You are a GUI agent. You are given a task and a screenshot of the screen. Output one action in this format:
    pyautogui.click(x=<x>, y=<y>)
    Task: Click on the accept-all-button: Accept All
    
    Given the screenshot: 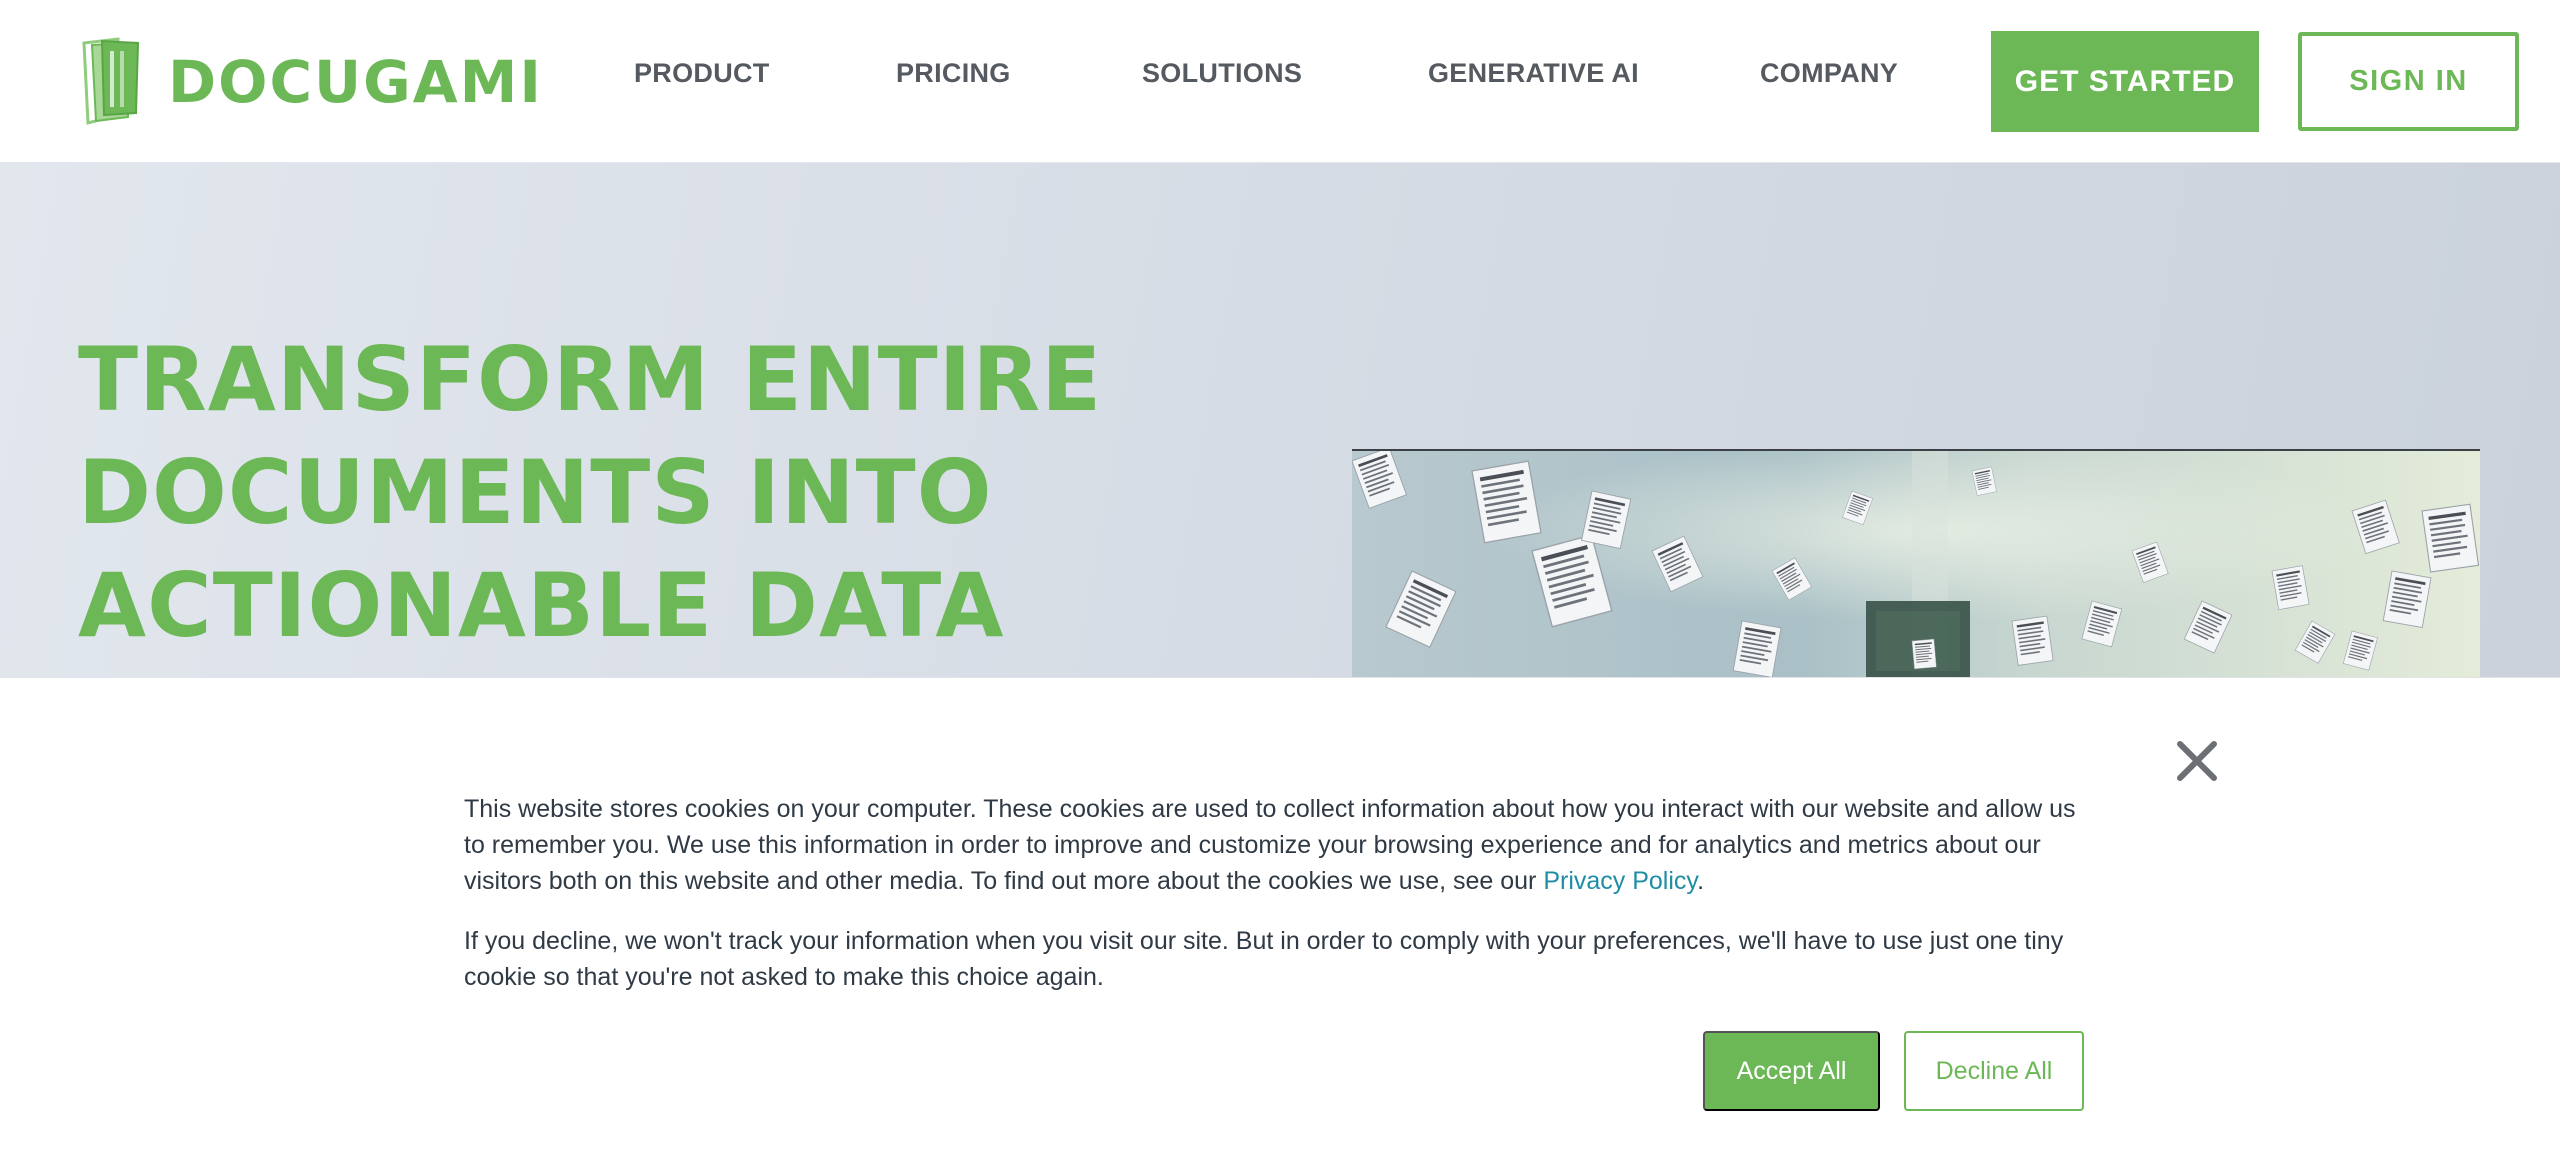 What is the action you would take?
    pyautogui.click(x=1791, y=1071)
    